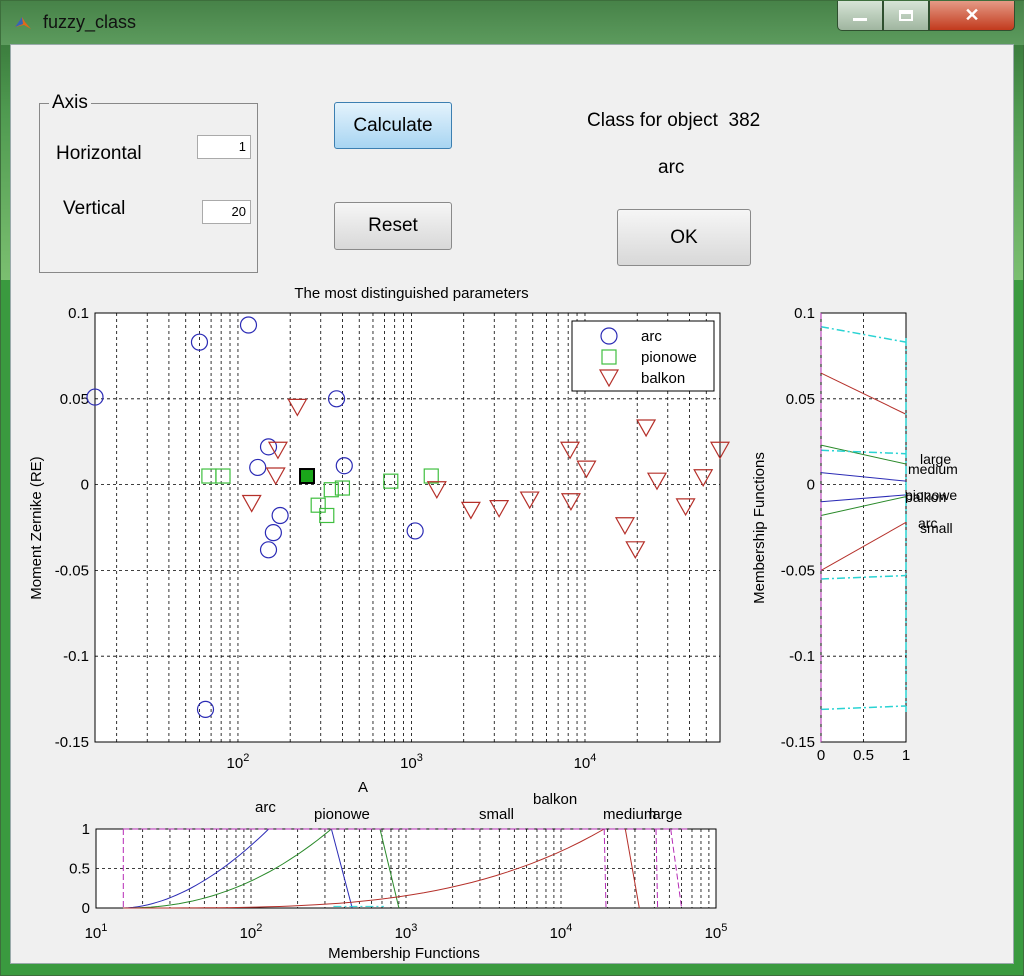  What do you see at coordinates (925, 497) in the screenshot?
I see `right-curve-label-balkon: balkon` at bounding box center [925, 497].